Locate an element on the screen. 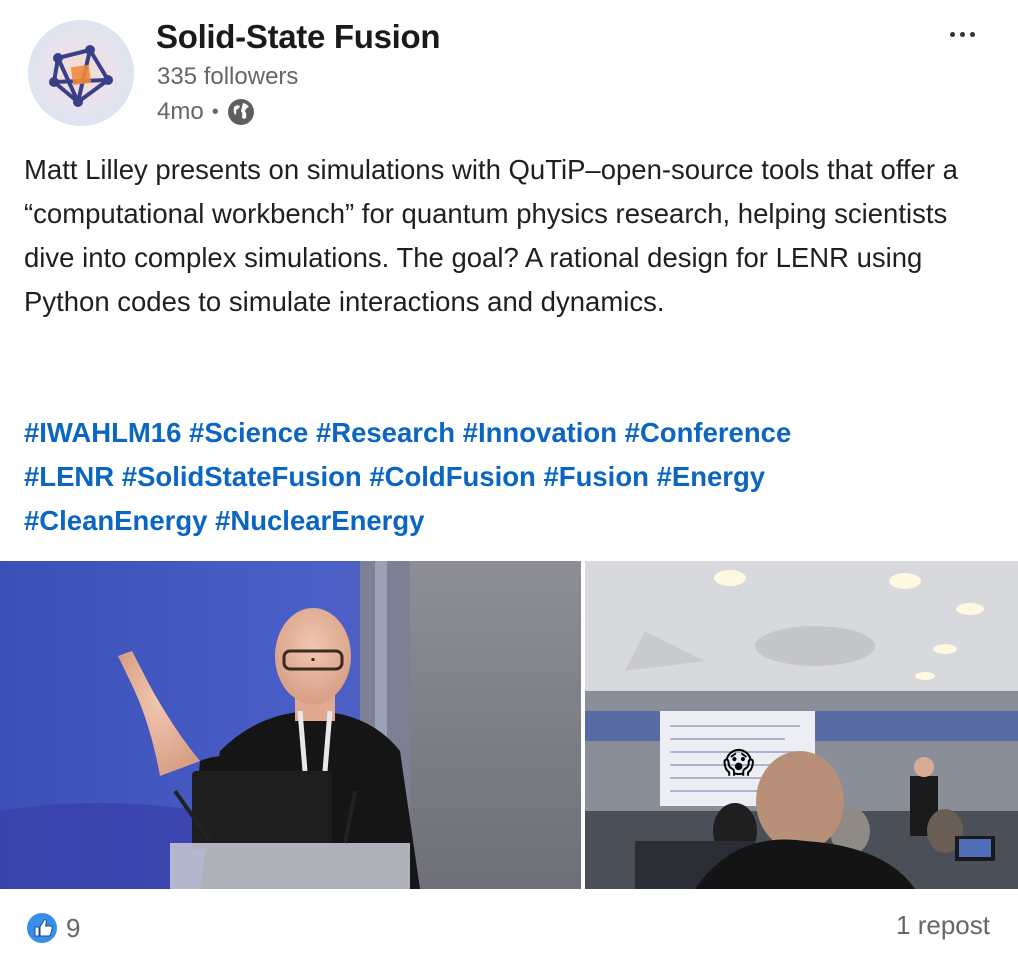 This screenshot has width=1018, height=956. hashtag-link: #SolidStateFusion is located at coordinates (242, 476).